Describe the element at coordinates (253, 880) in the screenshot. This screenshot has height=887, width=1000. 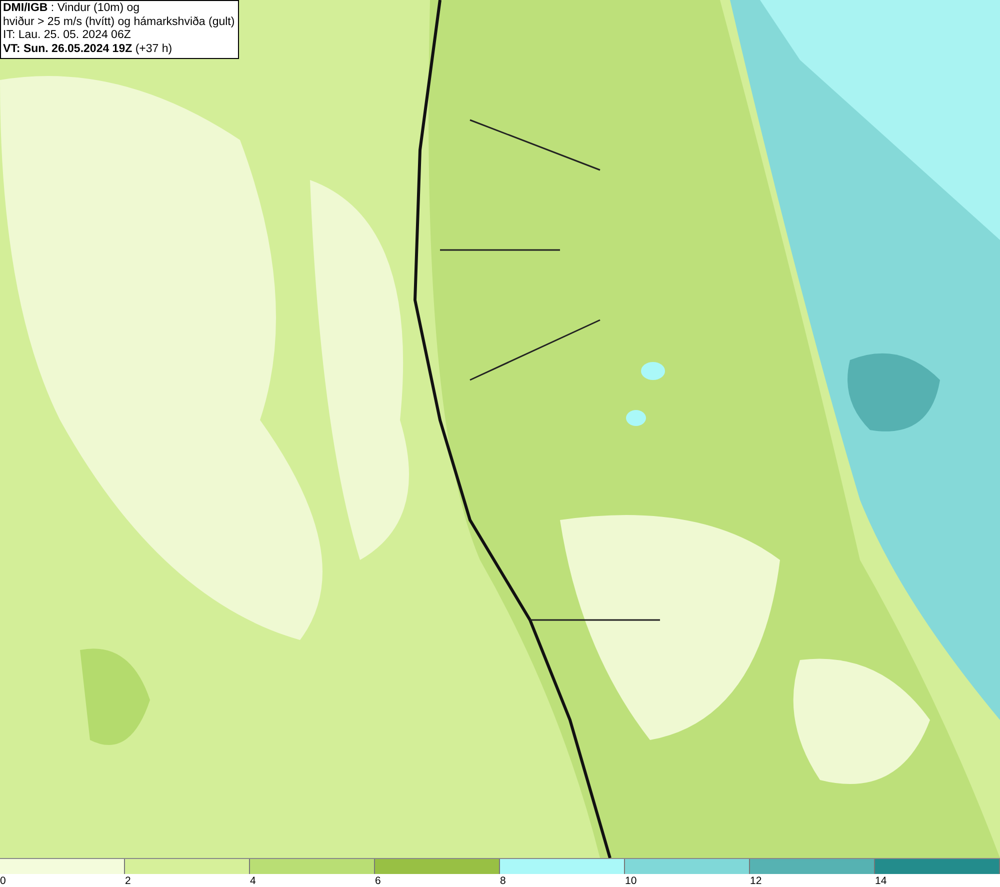
I see `scale-label: 4` at that location.